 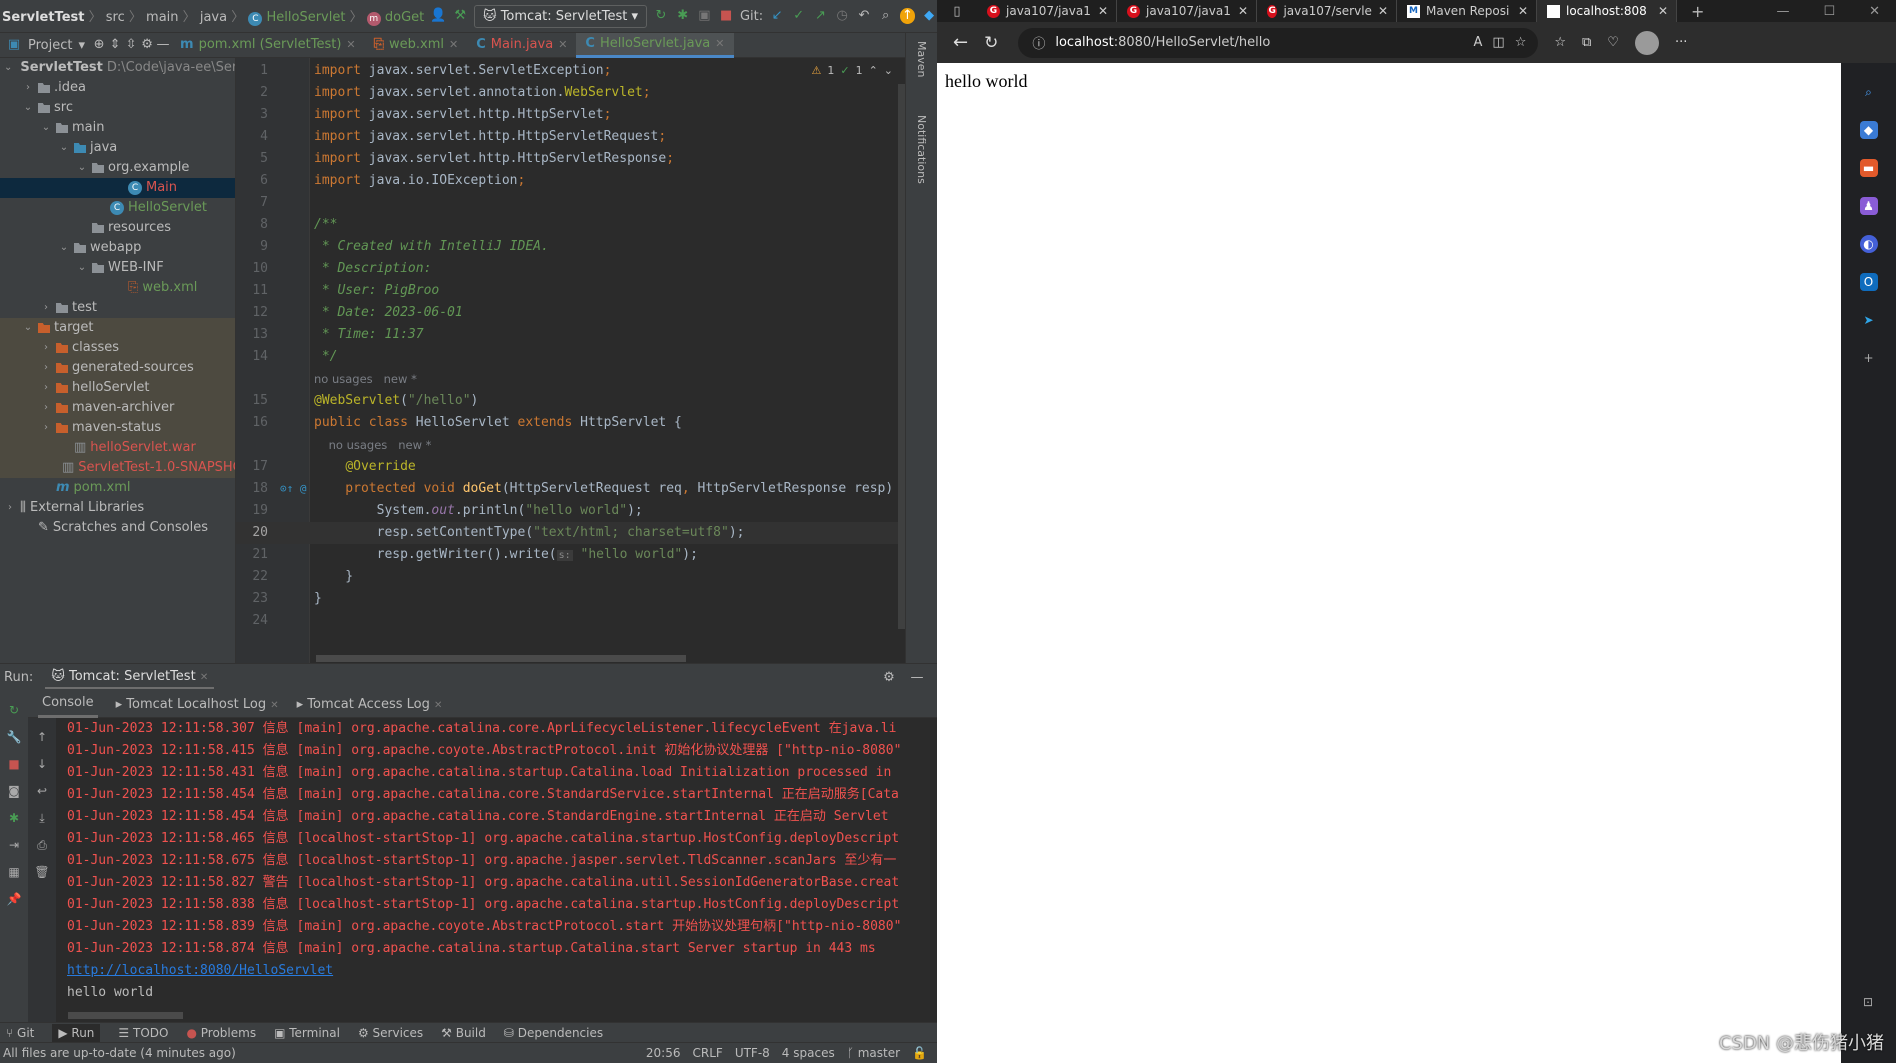 I want to click on tree-item: ⌄ src, so click(x=117, y=108).